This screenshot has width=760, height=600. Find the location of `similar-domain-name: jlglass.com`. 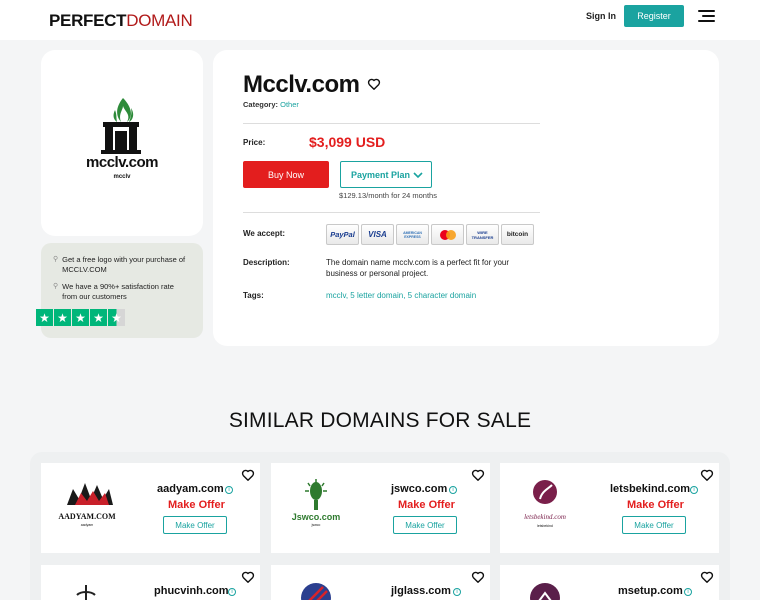

similar-domain-name: jlglass.com is located at coordinates (421, 591).